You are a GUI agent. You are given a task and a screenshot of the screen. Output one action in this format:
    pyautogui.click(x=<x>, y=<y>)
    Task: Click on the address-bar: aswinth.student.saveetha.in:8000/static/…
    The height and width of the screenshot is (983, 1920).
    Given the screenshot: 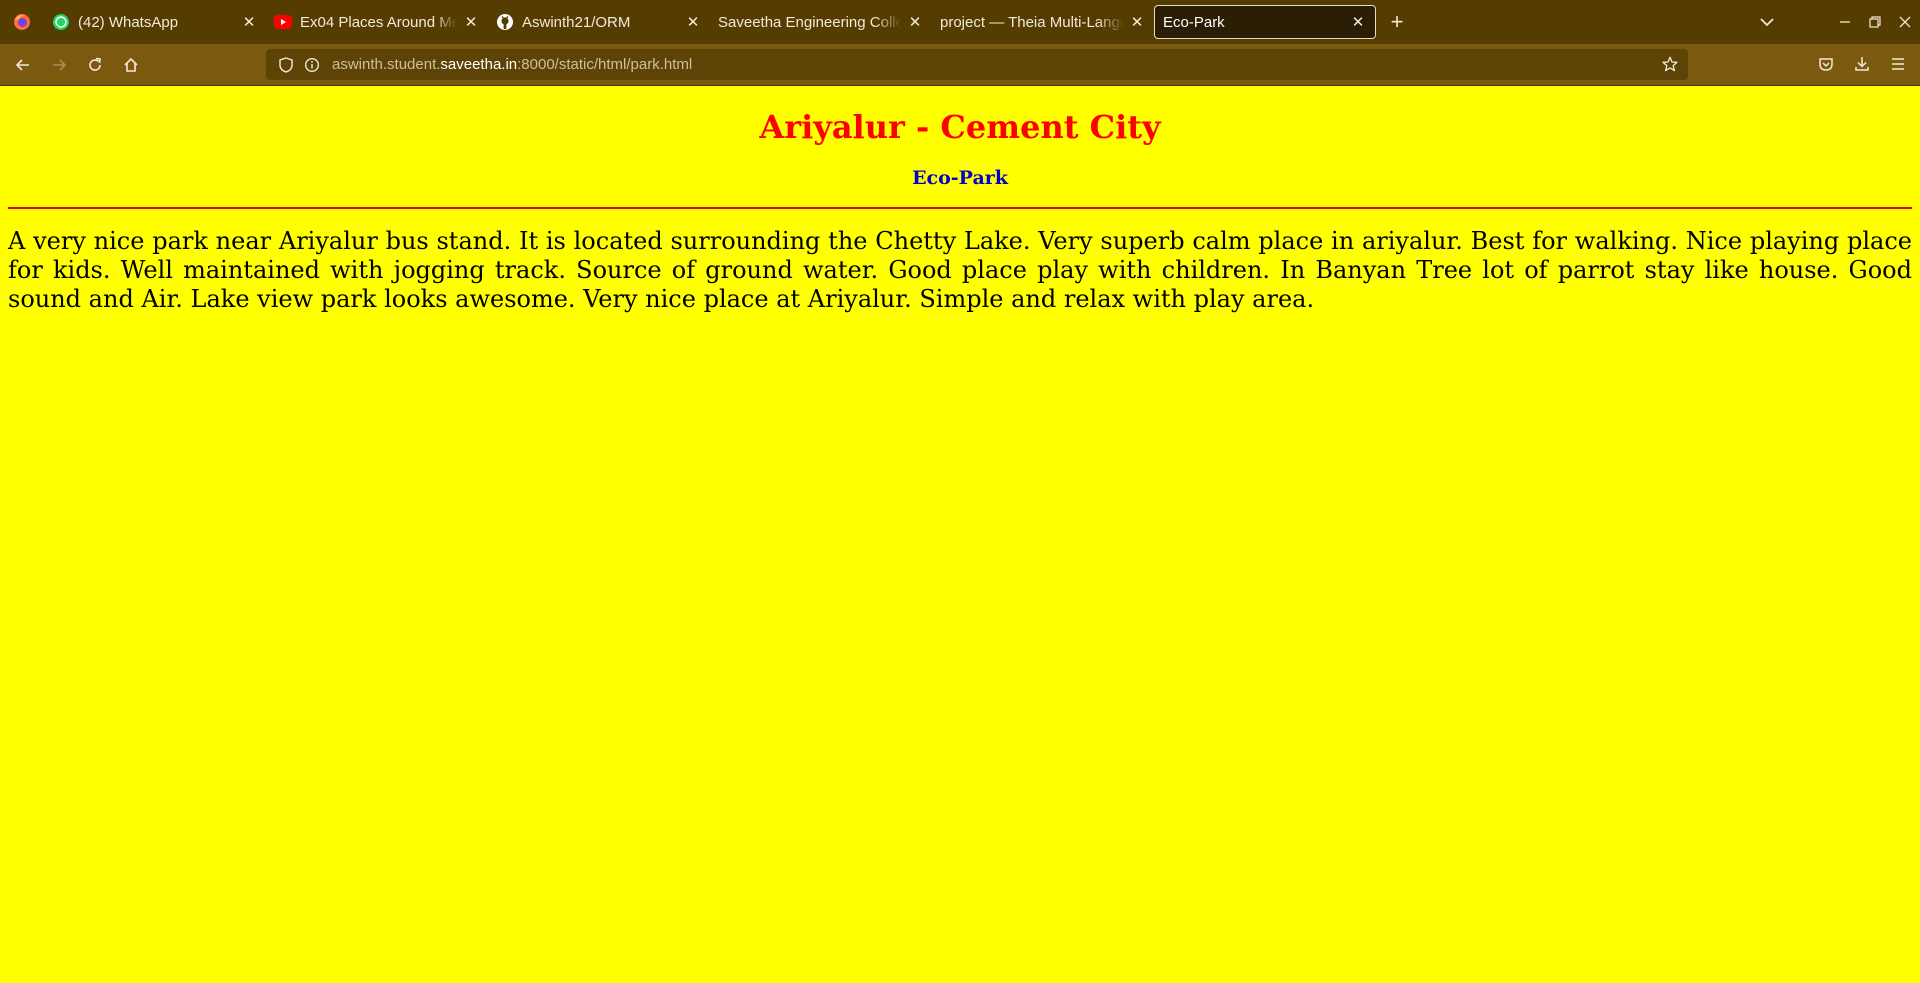 What is the action you would take?
    pyautogui.click(x=977, y=64)
    